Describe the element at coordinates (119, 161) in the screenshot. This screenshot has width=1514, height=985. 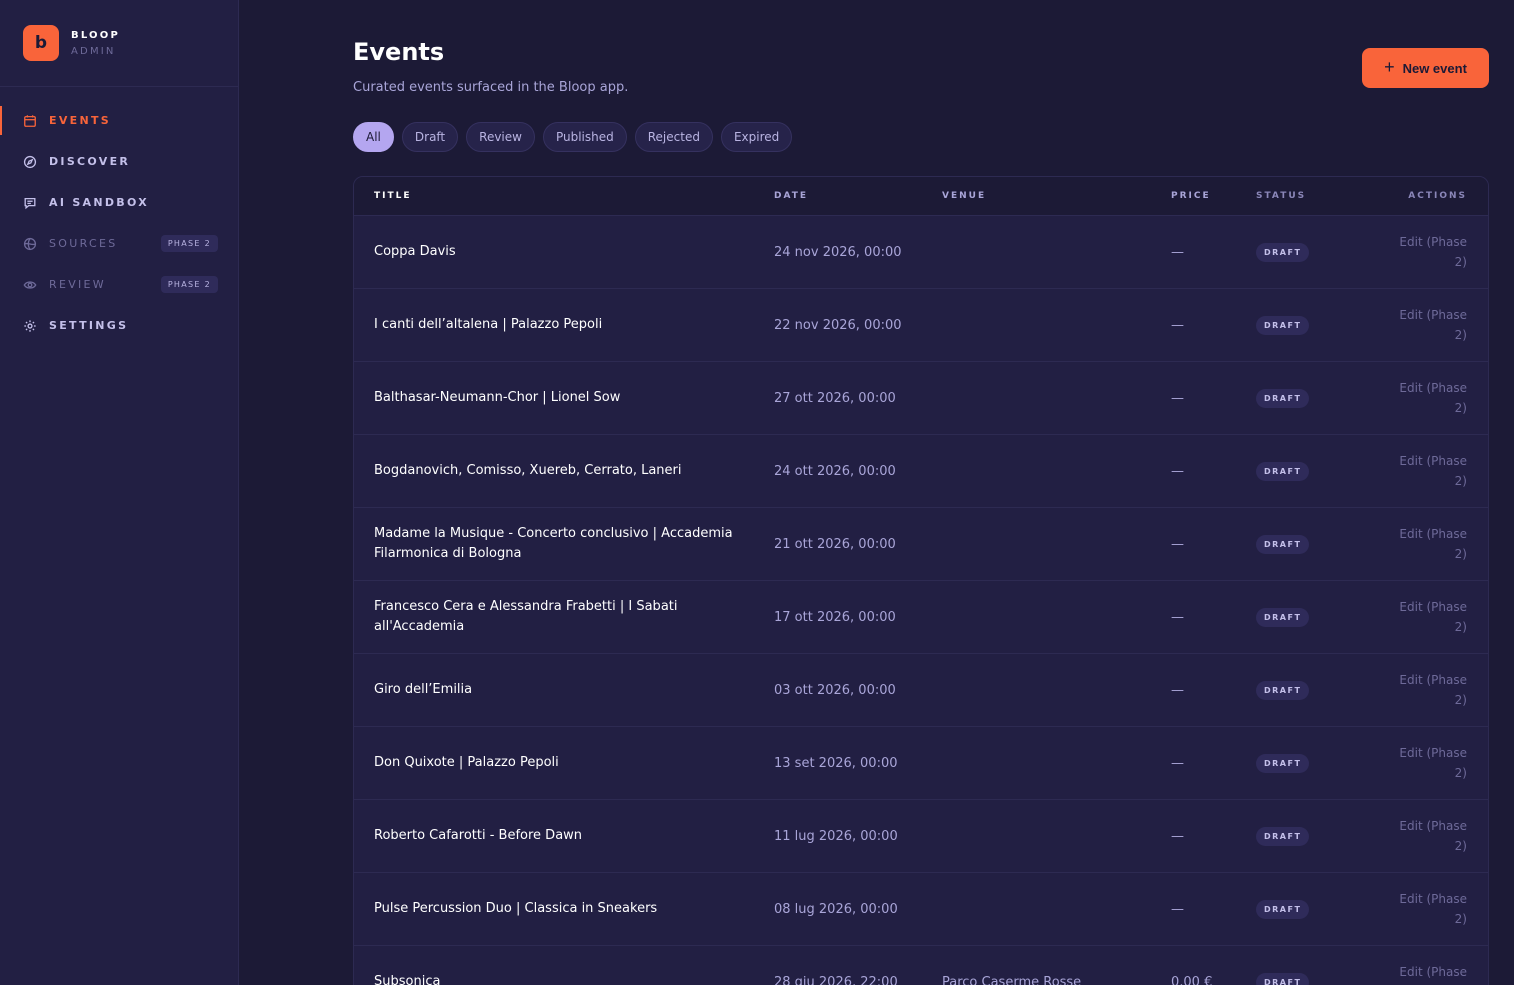
I see `sidebar-item-discover: DISCOVER` at that location.